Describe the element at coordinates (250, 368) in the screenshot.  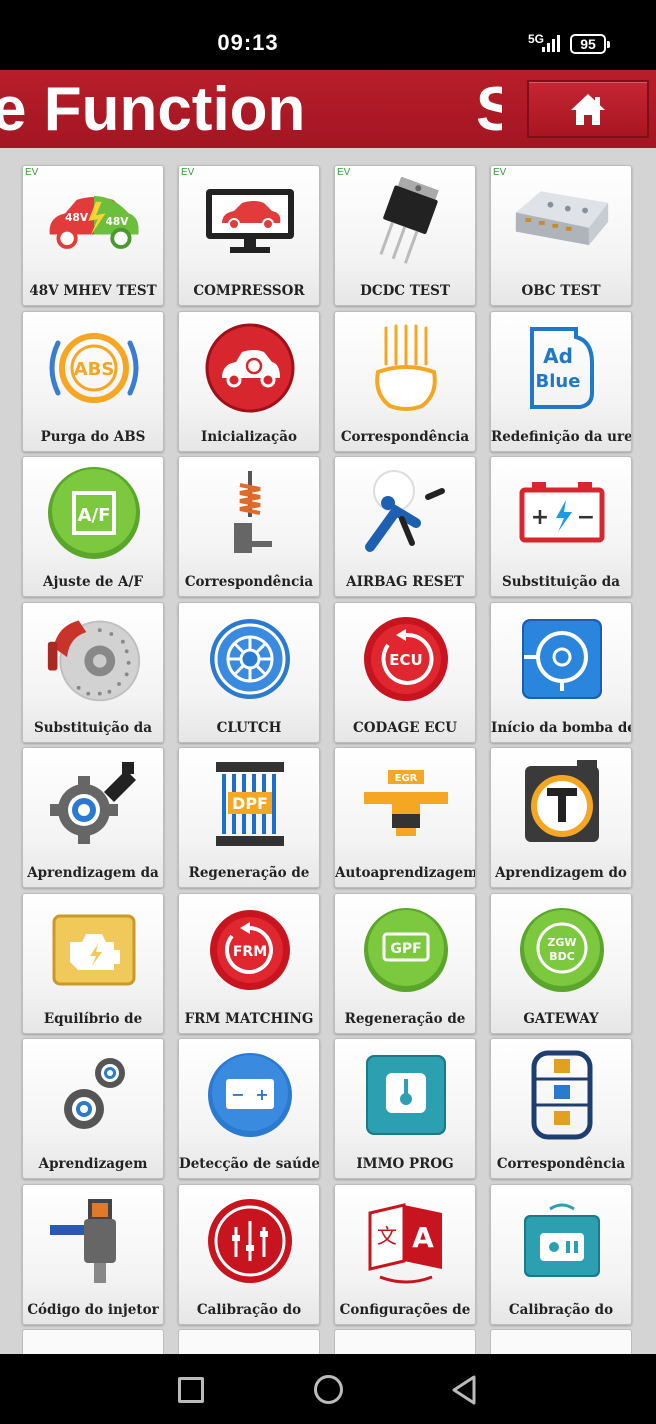
I see `car-reset-icon` at that location.